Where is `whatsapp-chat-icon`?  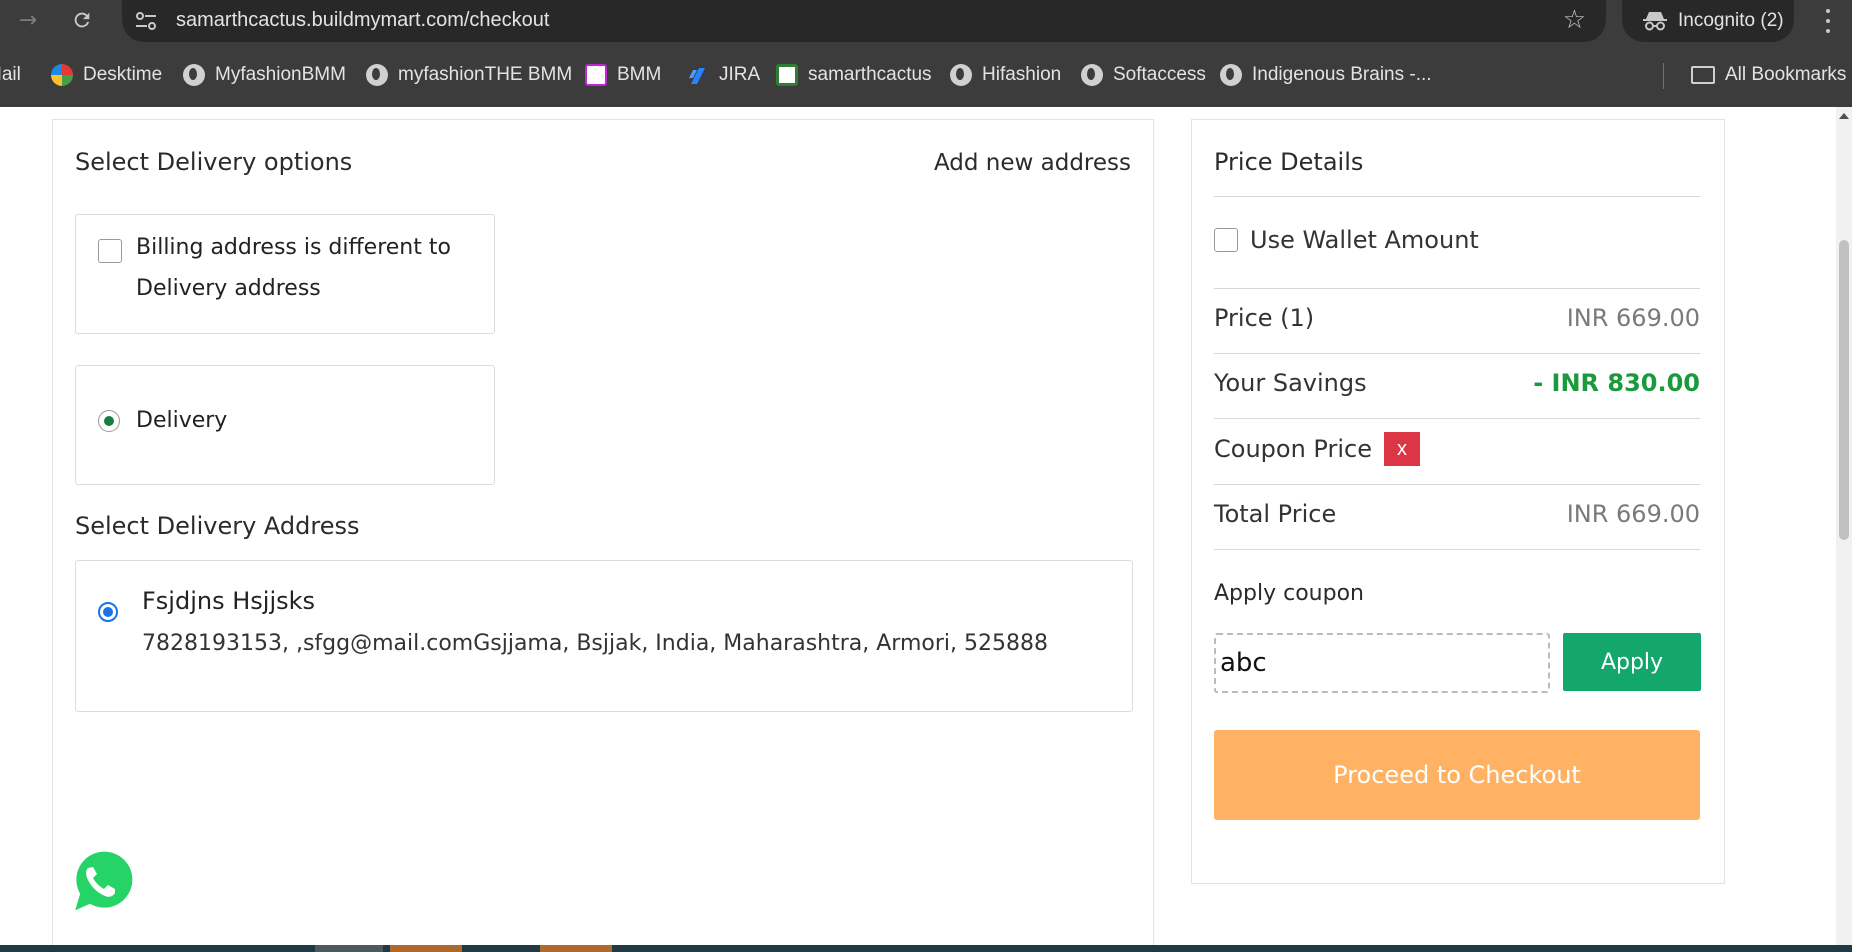
whatsapp-chat-icon is located at coordinates (100, 882).